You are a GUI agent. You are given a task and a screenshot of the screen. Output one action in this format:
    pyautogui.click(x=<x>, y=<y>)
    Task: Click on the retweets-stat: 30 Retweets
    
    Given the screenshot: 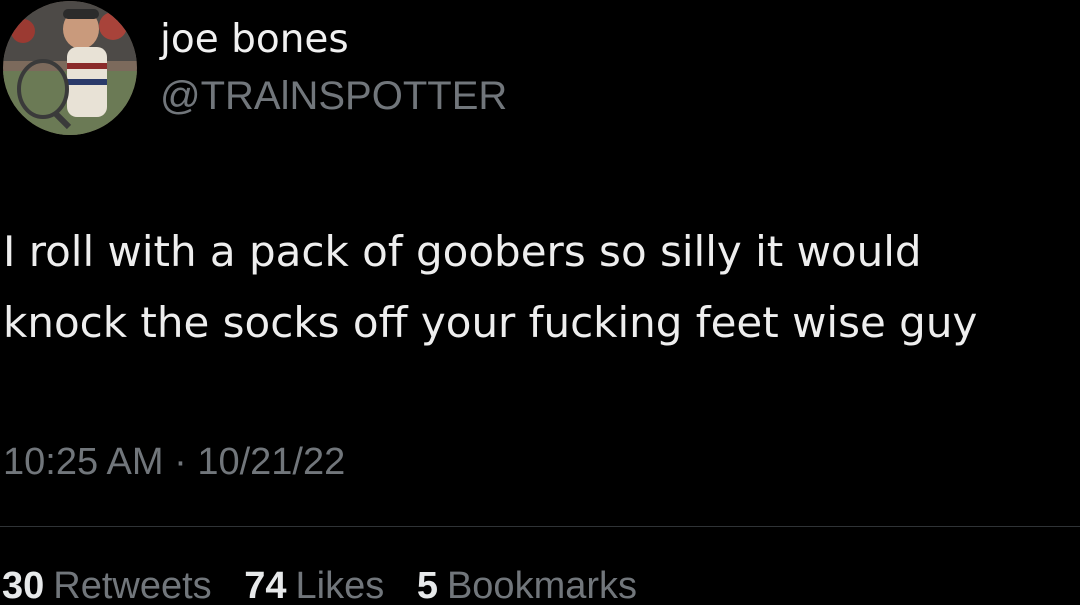 What is the action you would take?
    pyautogui.click(x=107, y=585)
    